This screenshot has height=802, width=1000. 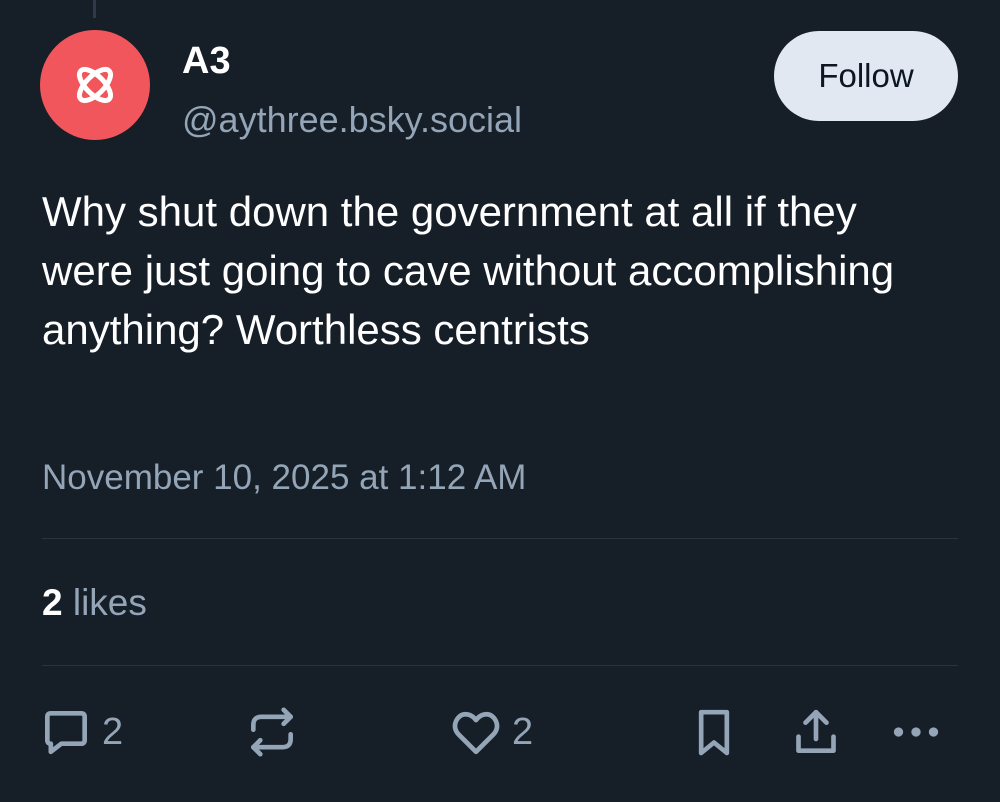 I want to click on like-button: 2, so click(x=490, y=732).